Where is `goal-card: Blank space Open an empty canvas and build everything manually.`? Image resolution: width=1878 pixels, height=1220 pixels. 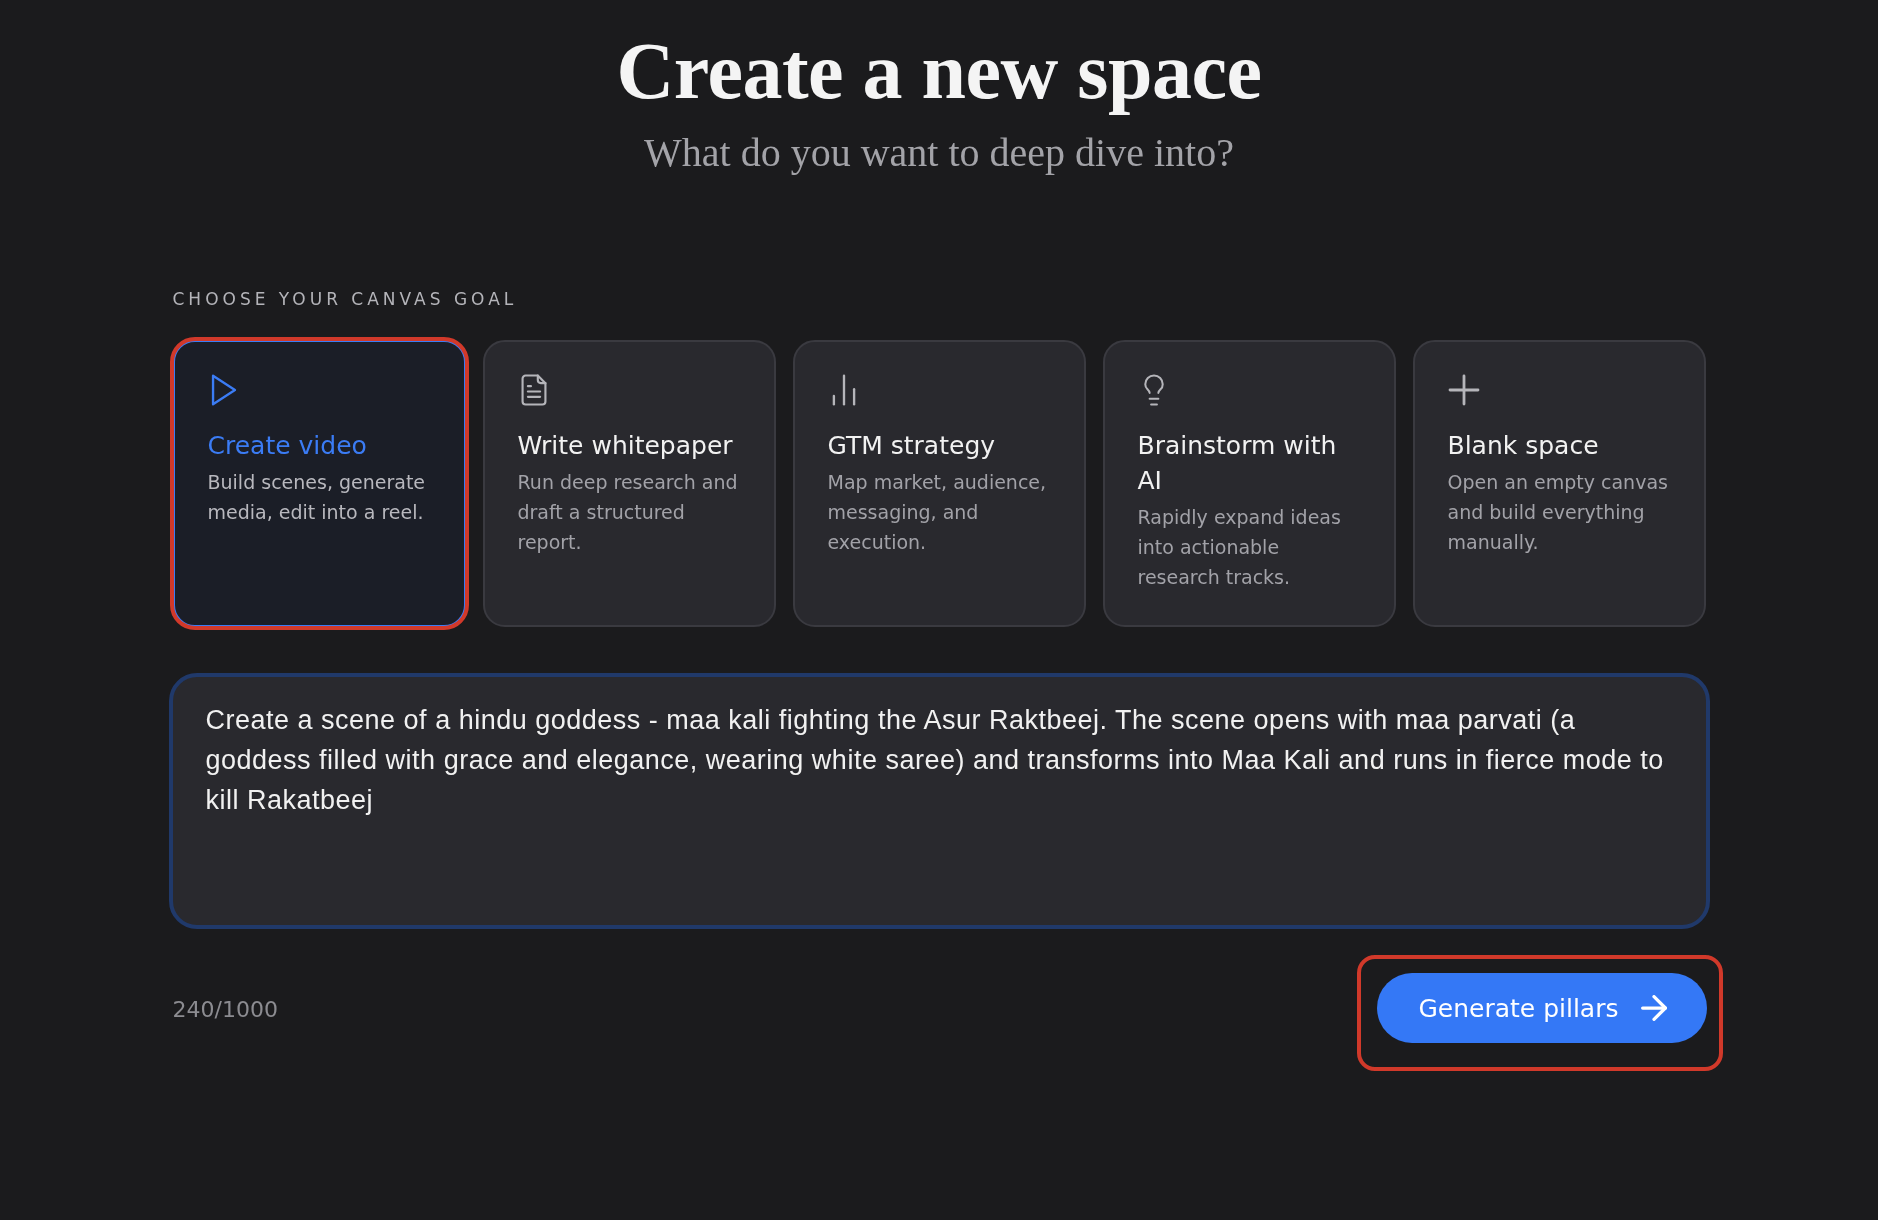 goal-card: Blank space Open an empty canvas and build everything manually. is located at coordinates (1559, 483).